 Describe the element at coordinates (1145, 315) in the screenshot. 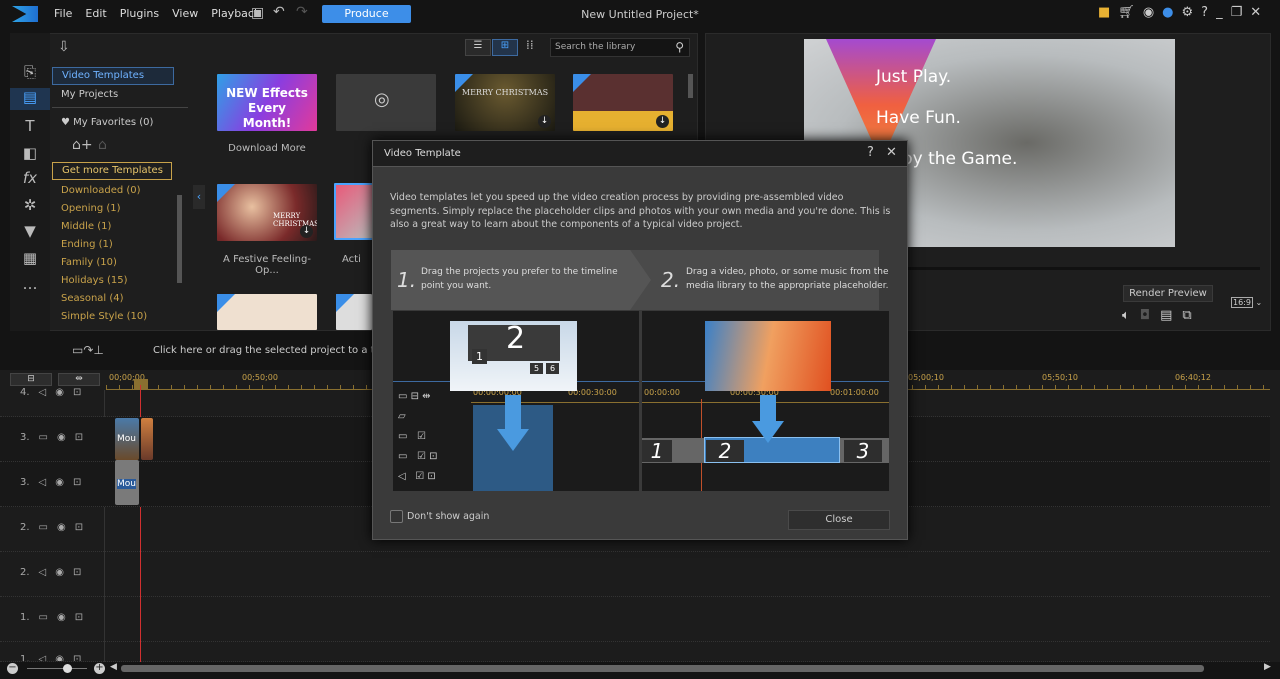

I see `snapshot-icon: ◘` at that location.